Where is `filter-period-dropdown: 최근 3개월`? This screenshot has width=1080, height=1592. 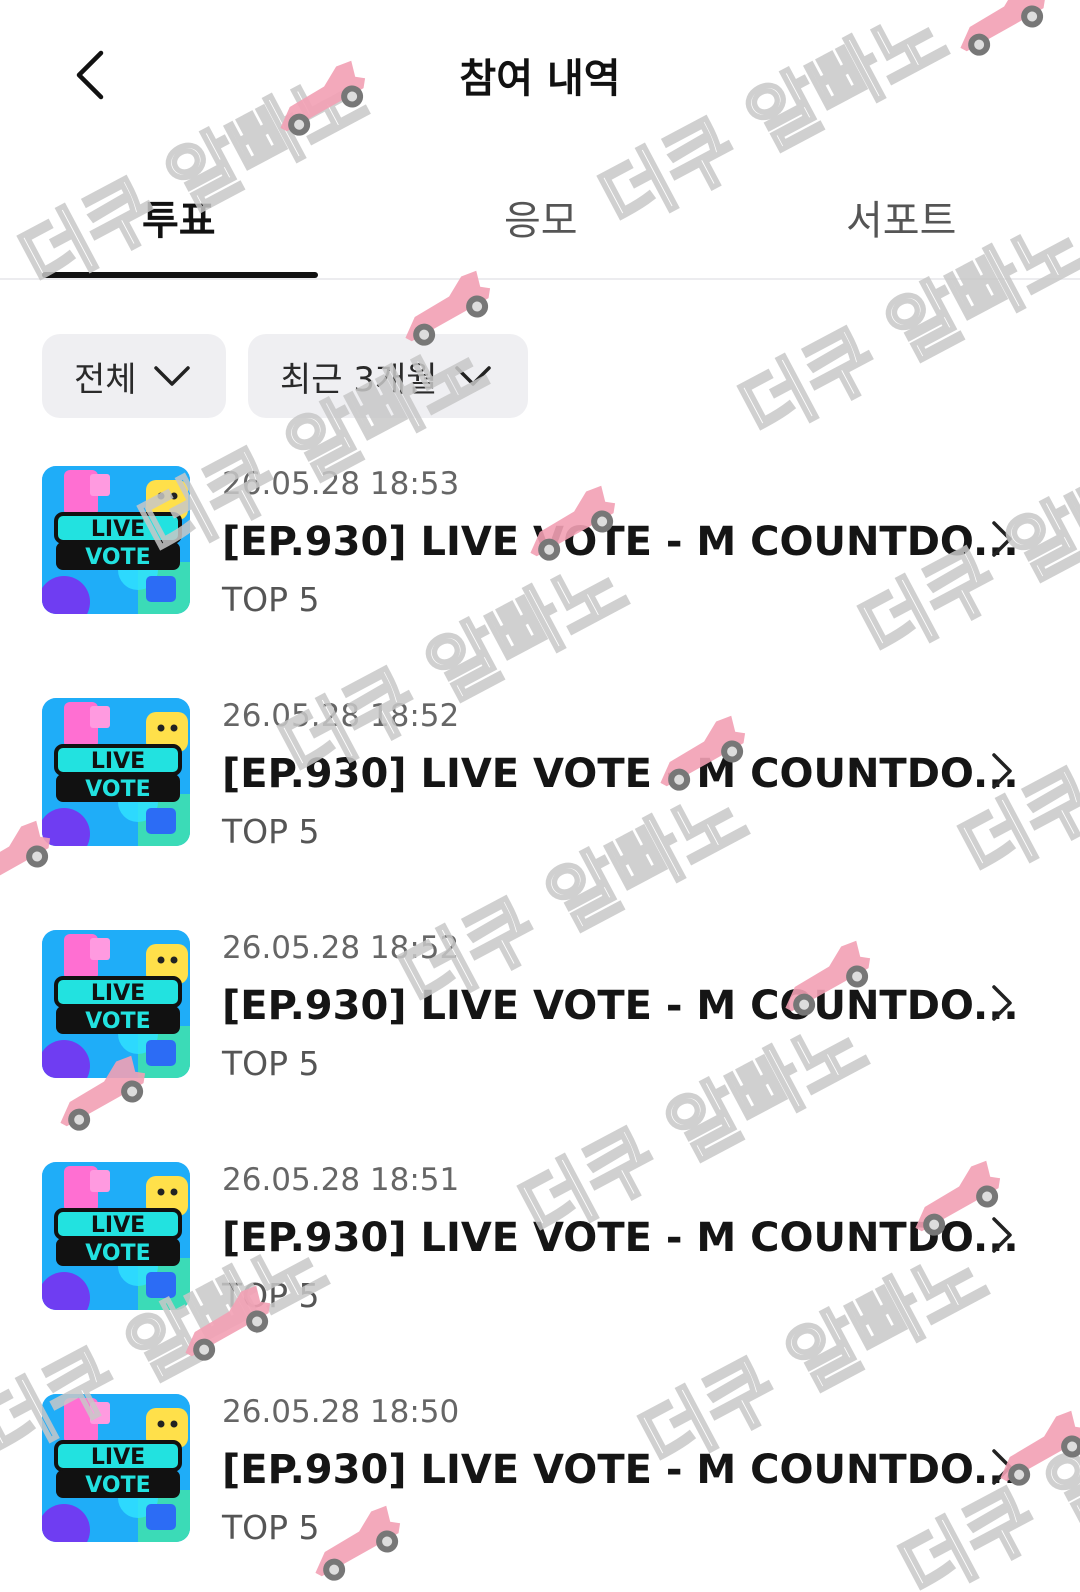
filter-period-dropdown: 최근 3개월 is located at coordinates (388, 376).